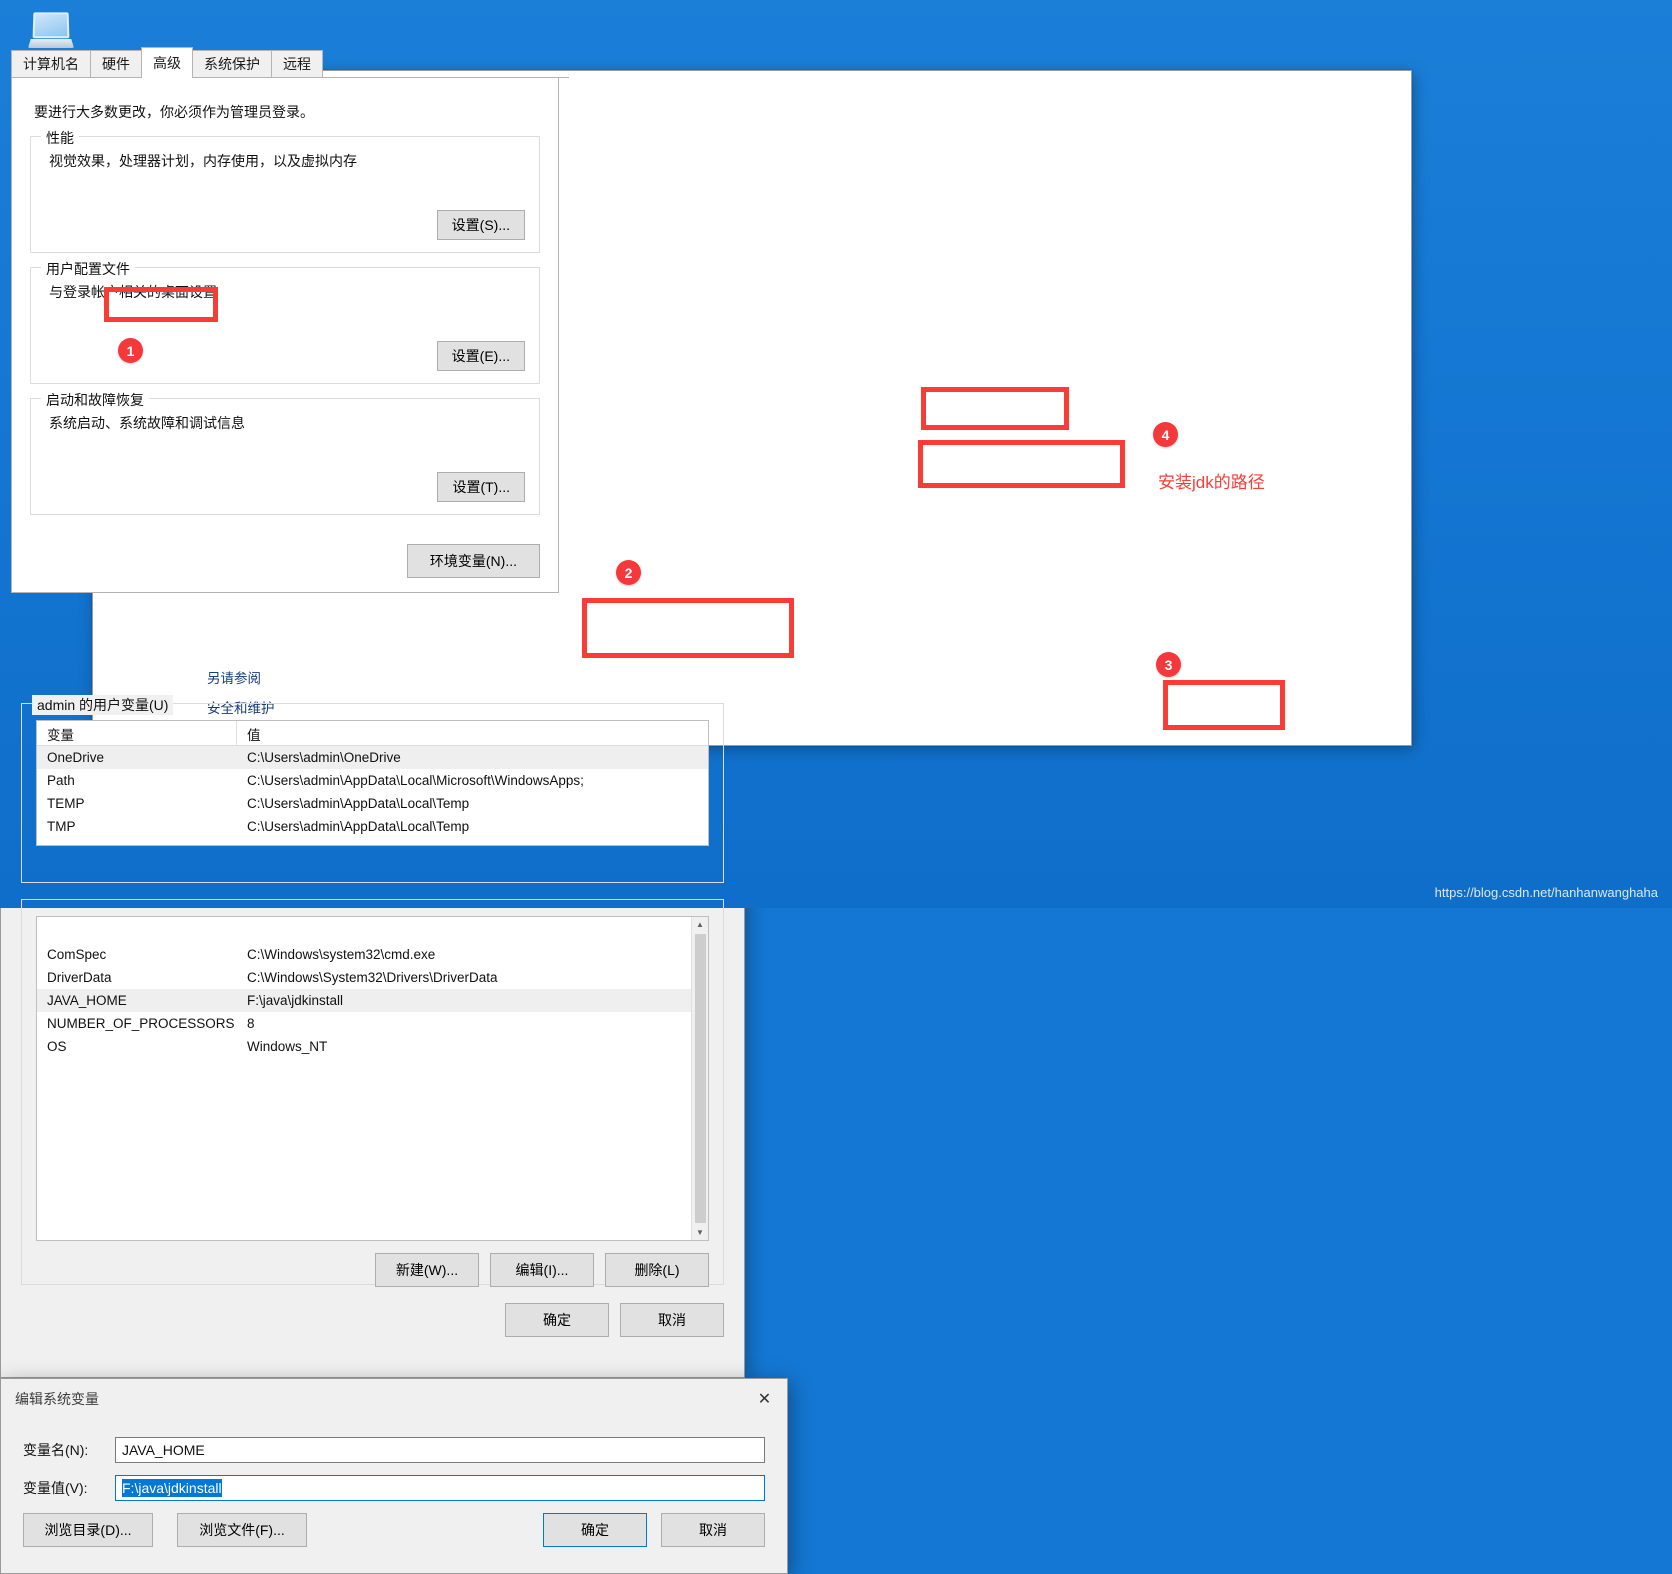 The image size is (1672, 1574). What do you see at coordinates (295, 1000) in the screenshot?
I see `variable-value: F:\java\jdkinstall` at bounding box center [295, 1000].